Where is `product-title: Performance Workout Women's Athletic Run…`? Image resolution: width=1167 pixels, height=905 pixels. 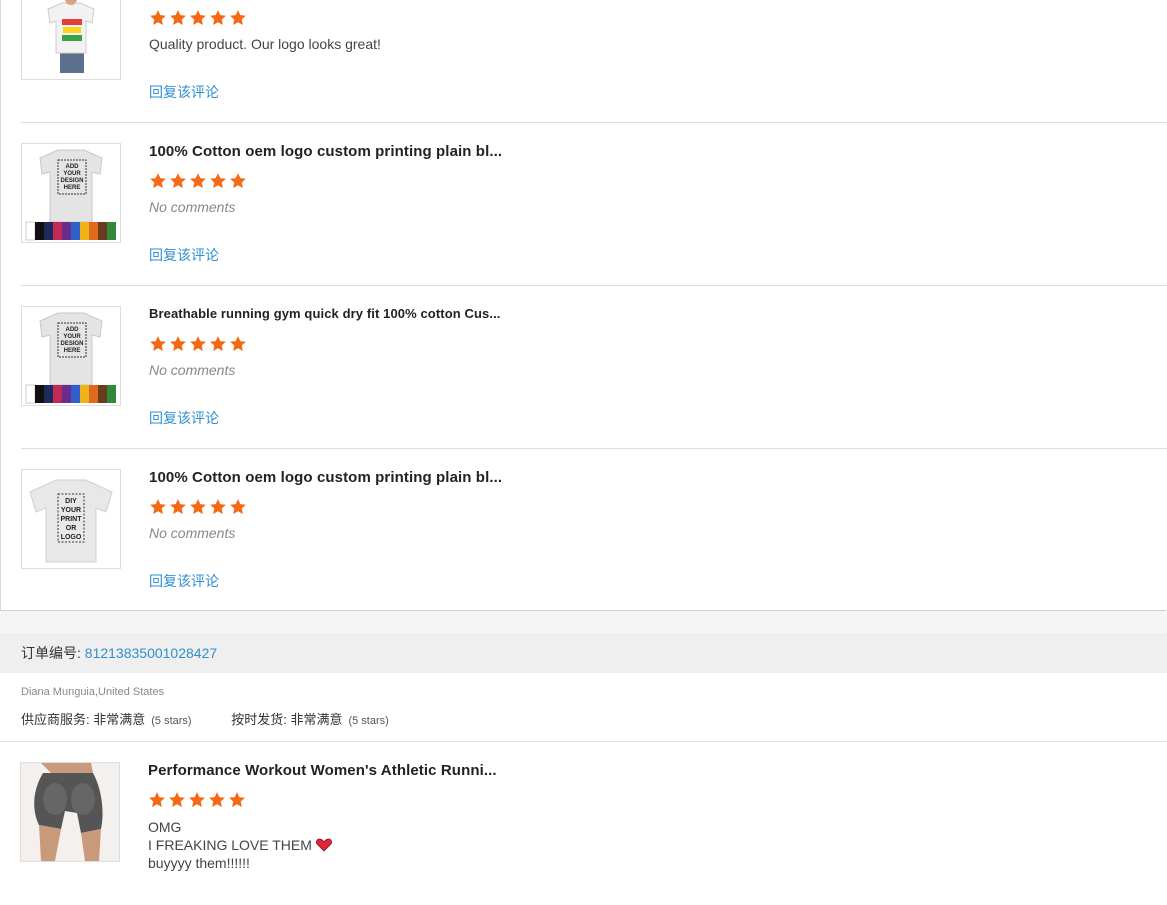 product-title: Performance Workout Women's Athletic Run… is located at coordinates (322, 770).